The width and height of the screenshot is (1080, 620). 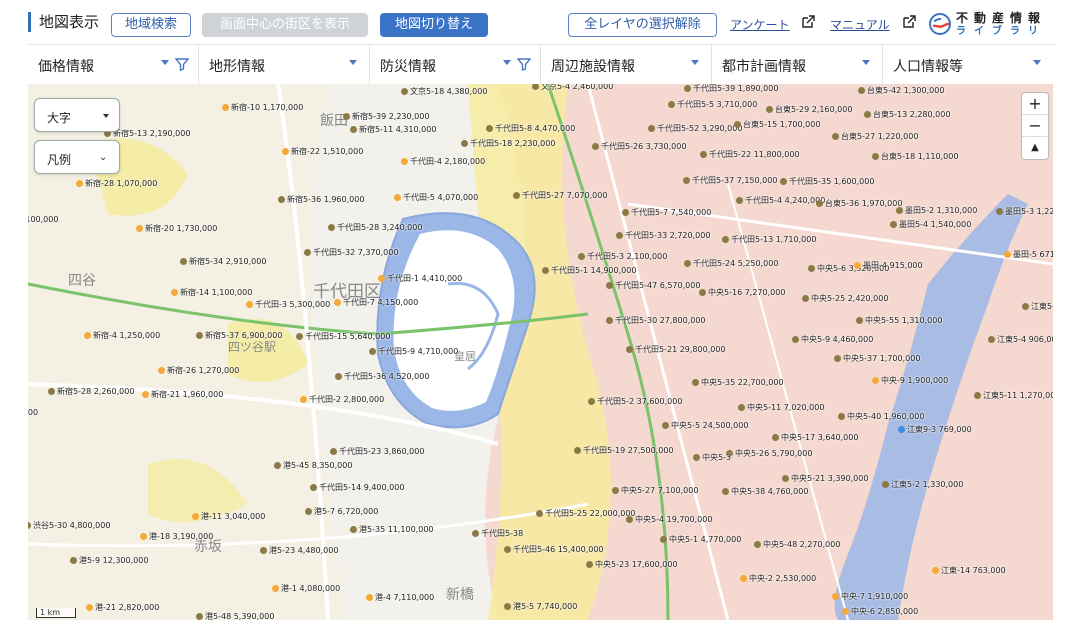 What do you see at coordinates (626, 65) in the screenshot?
I see `filter-facilities: 周辺施設情報` at bounding box center [626, 65].